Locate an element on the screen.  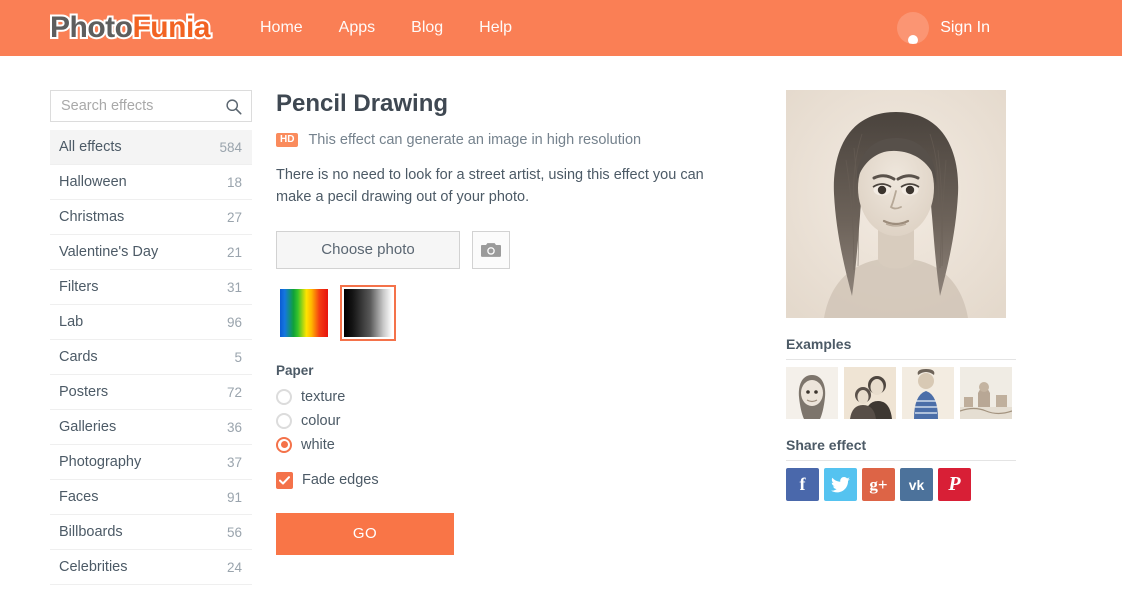
category-label: Halloween is located at coordinates (93, 182).